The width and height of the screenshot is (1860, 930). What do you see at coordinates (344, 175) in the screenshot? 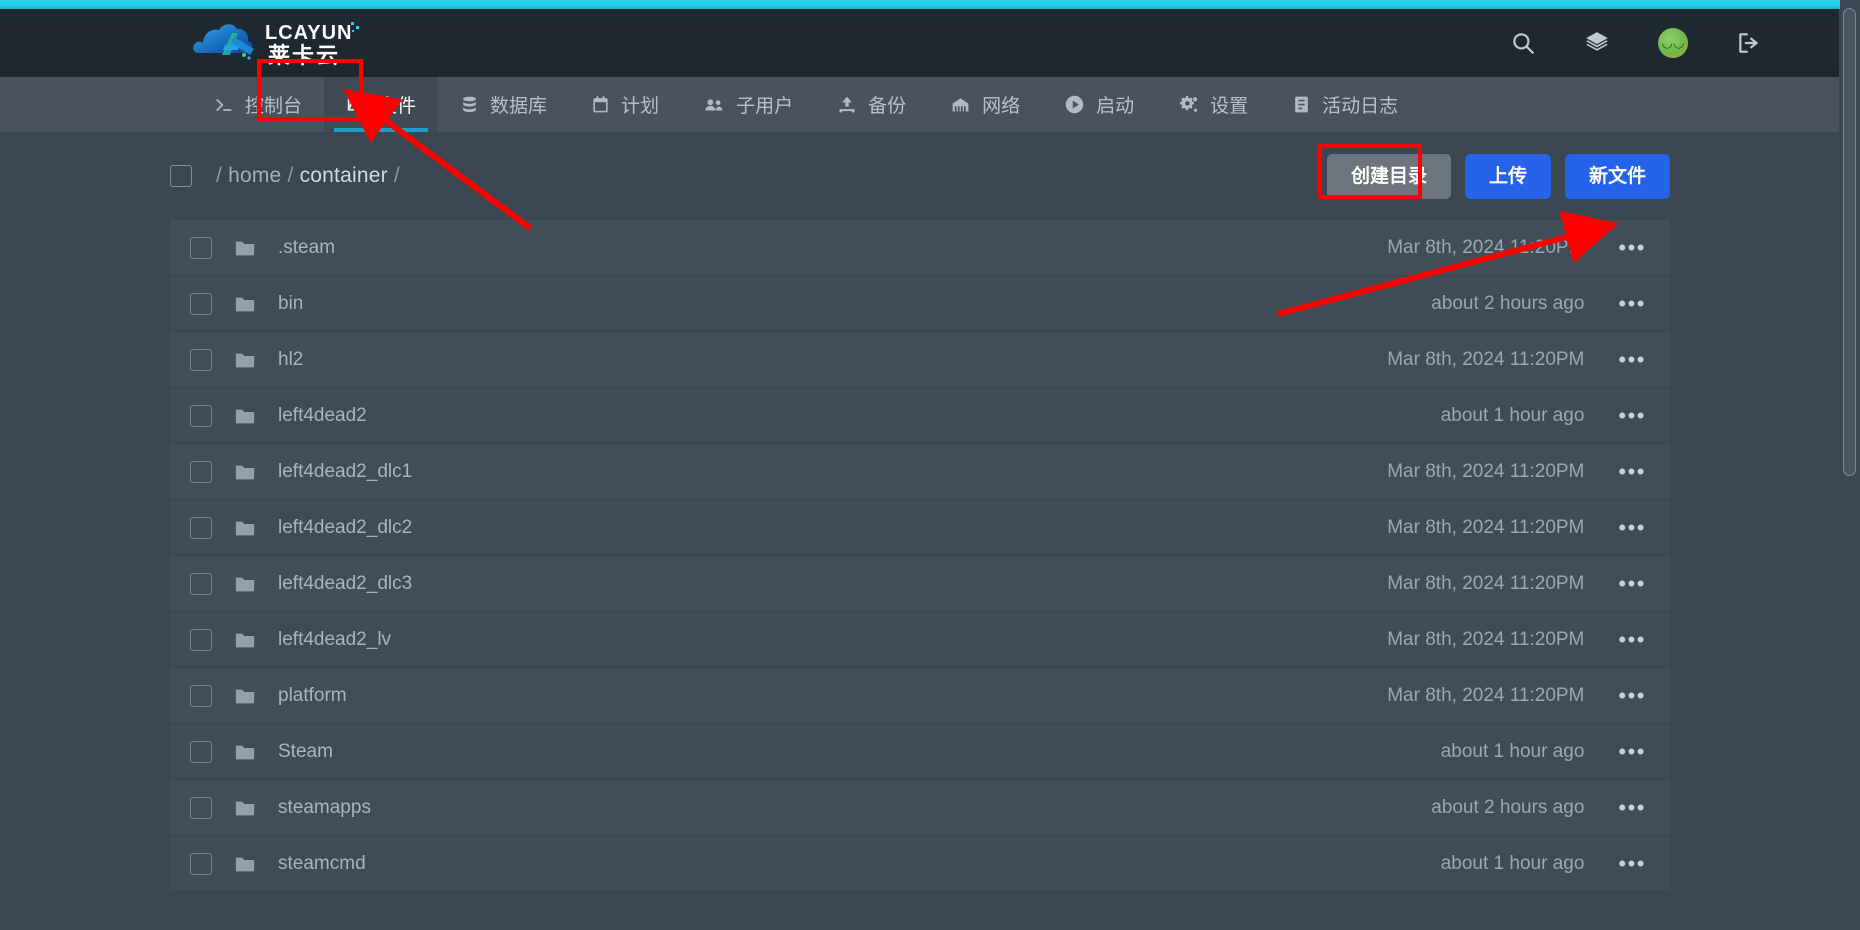
I see `breadcrumb-segment-container: container` at bounding box center [344, 175].